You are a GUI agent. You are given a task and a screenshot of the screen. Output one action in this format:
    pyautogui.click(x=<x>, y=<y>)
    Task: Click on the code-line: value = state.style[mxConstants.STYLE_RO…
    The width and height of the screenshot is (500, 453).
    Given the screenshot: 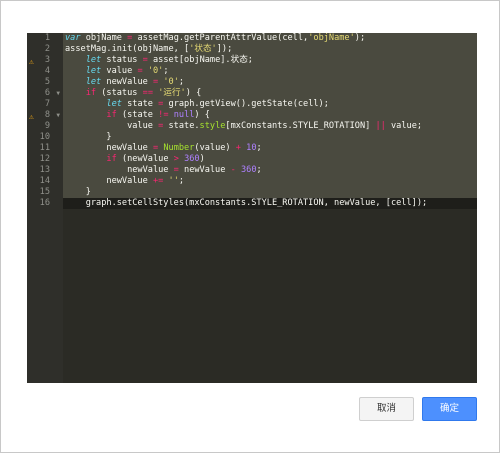 What is the action you would take?
    pyautogui.click(x=270, y=126)
    